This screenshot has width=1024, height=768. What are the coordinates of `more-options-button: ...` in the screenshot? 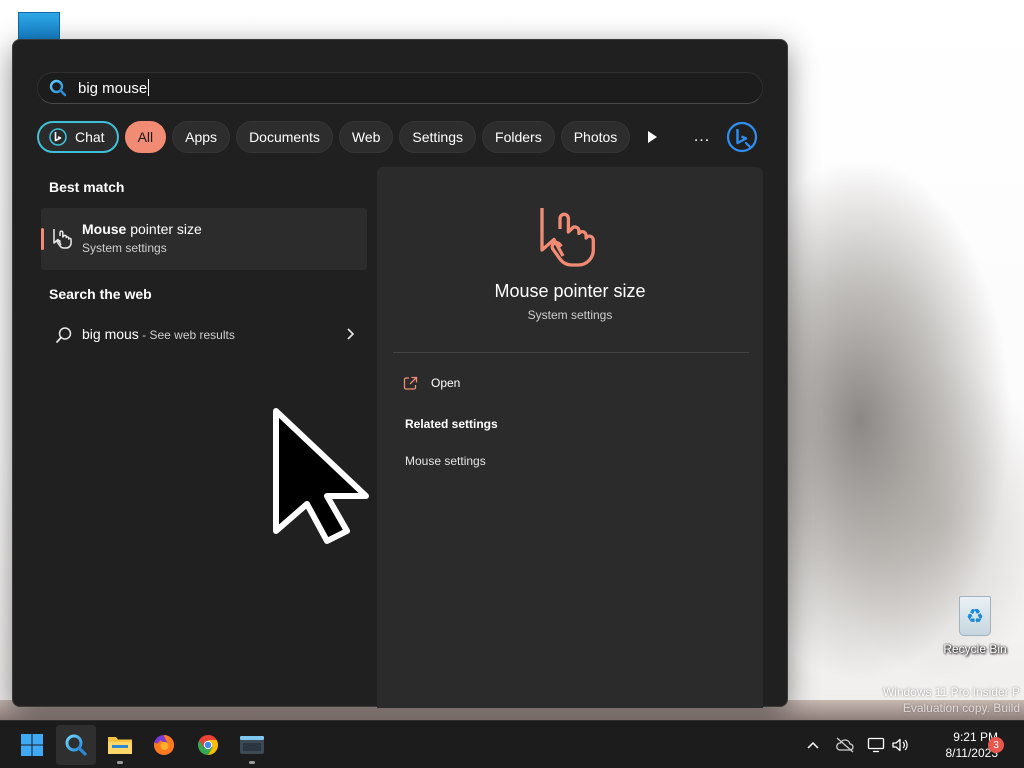 It's located at (702, 137).